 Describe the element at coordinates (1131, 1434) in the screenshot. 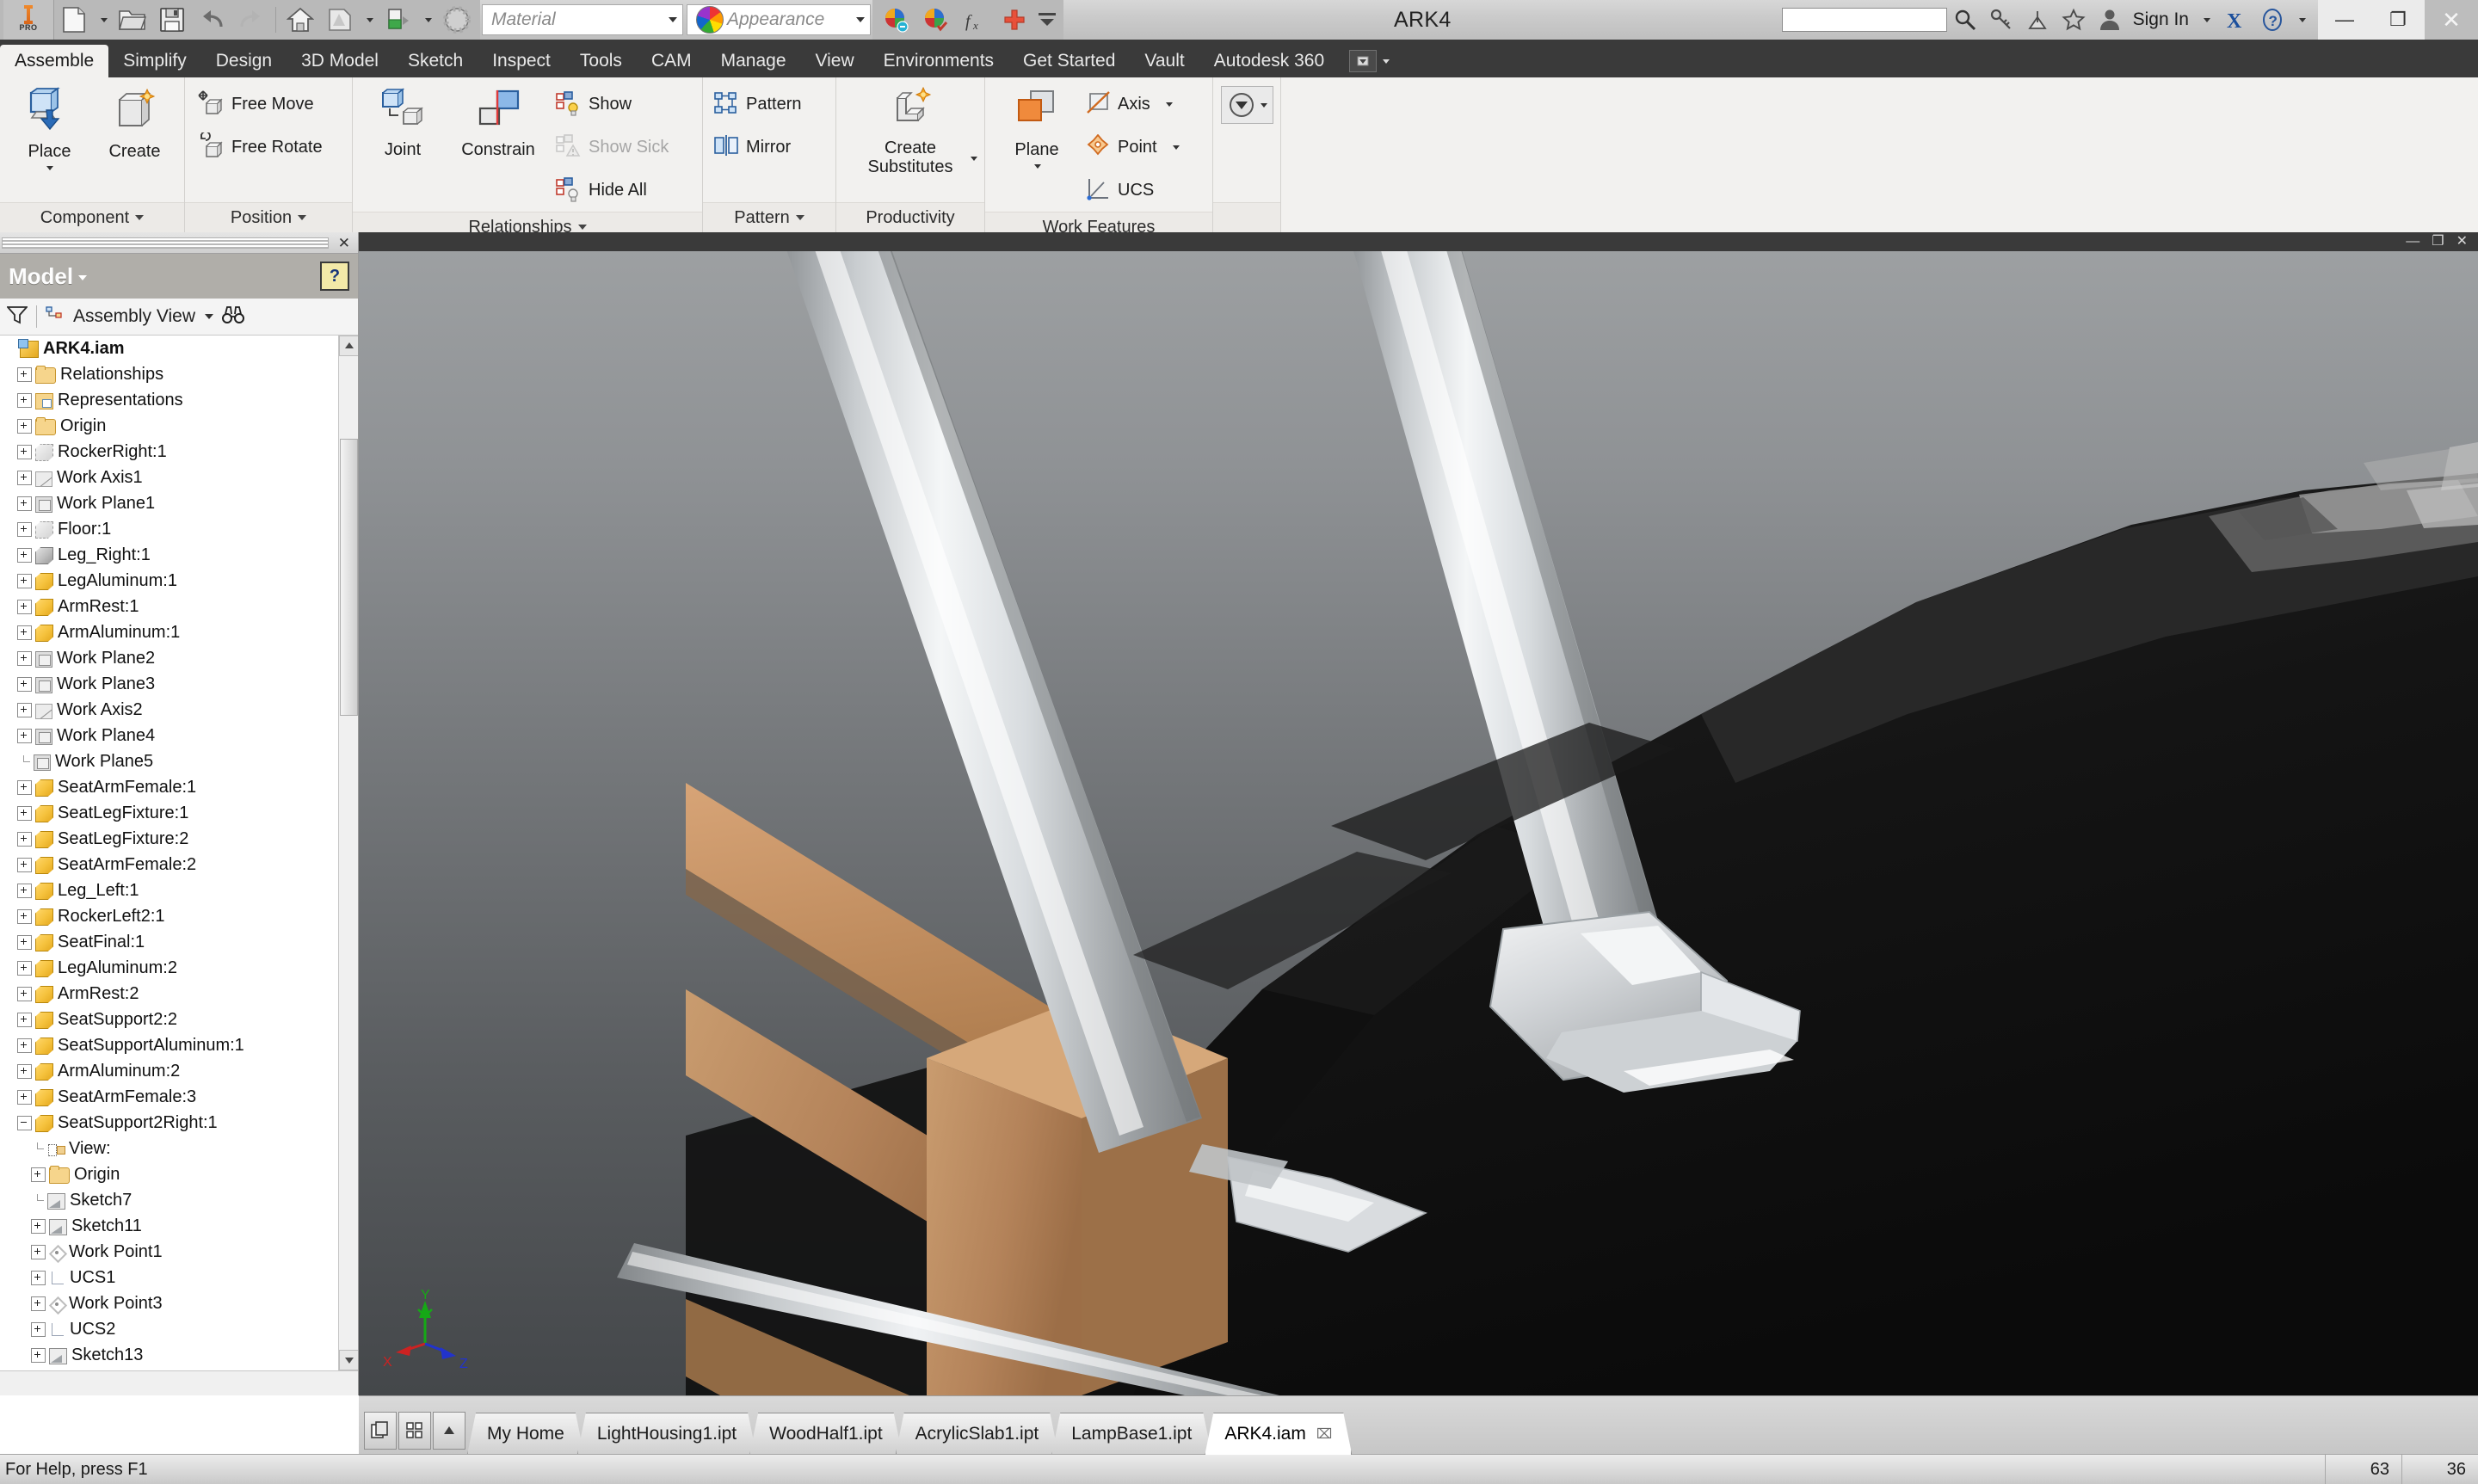

I see `document-tab-lampbase1-ipt: LampBase1.ipt` at that location.